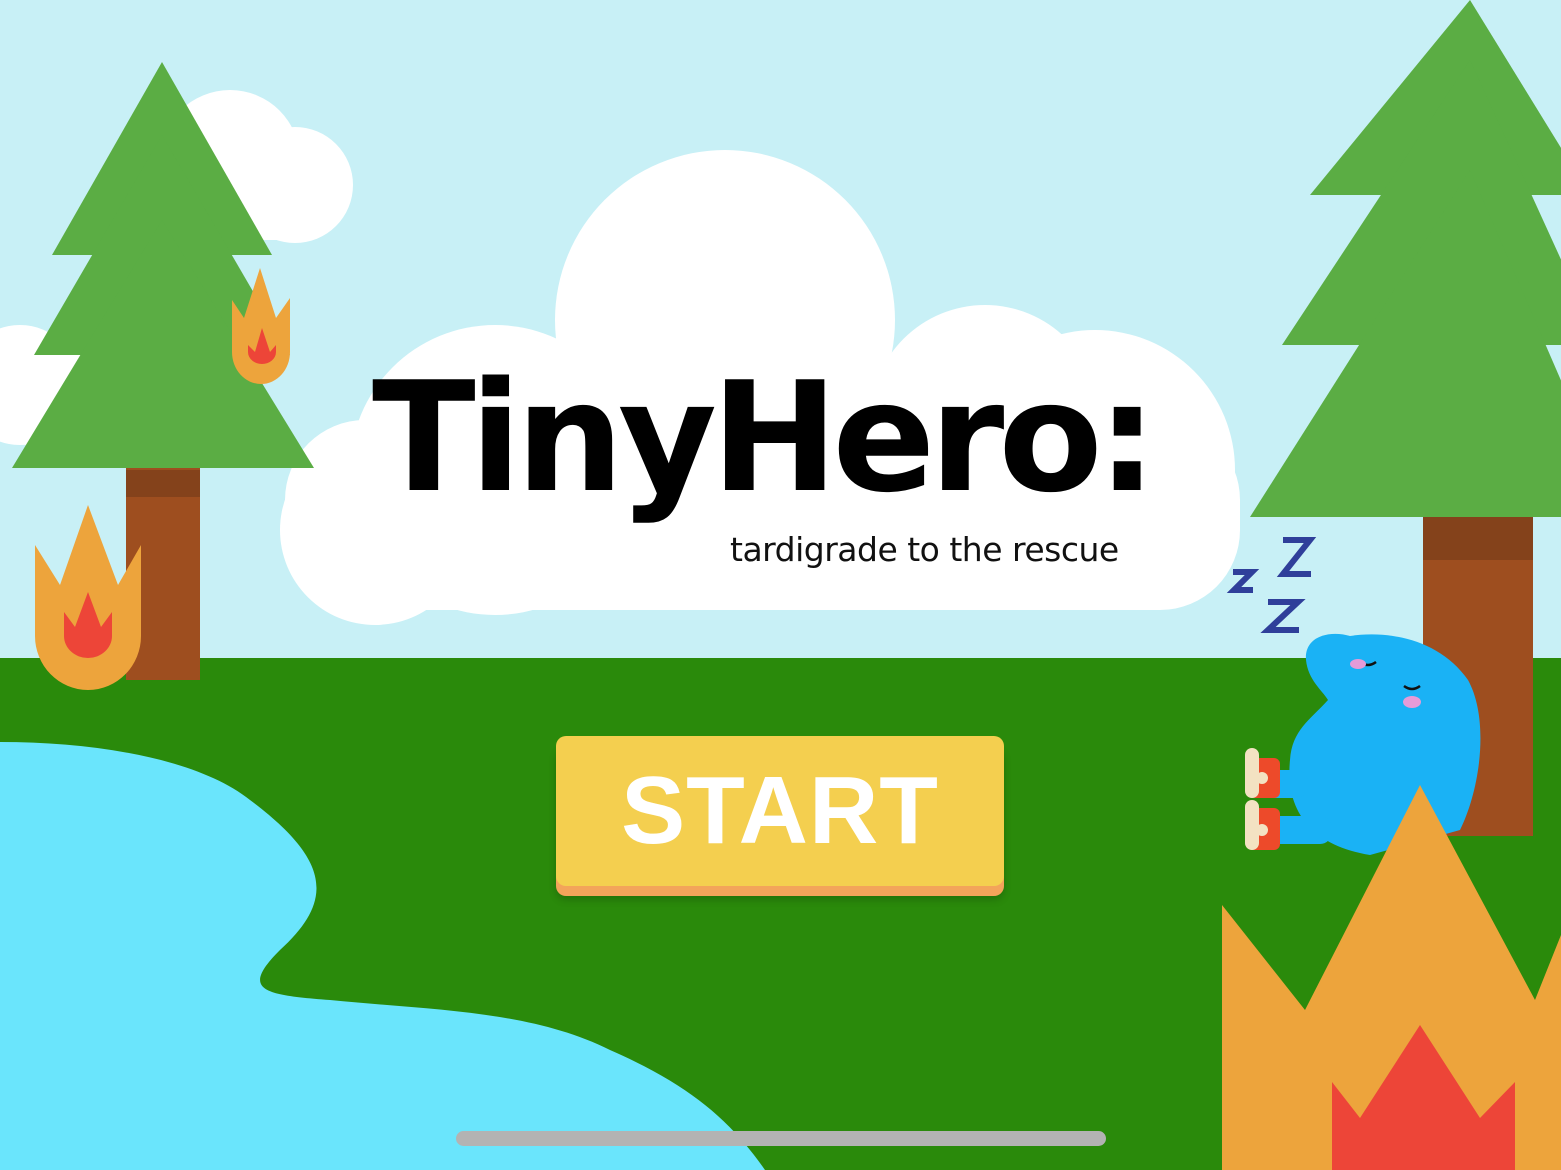  I want to click on fire-ground-left, so click(88, 597).